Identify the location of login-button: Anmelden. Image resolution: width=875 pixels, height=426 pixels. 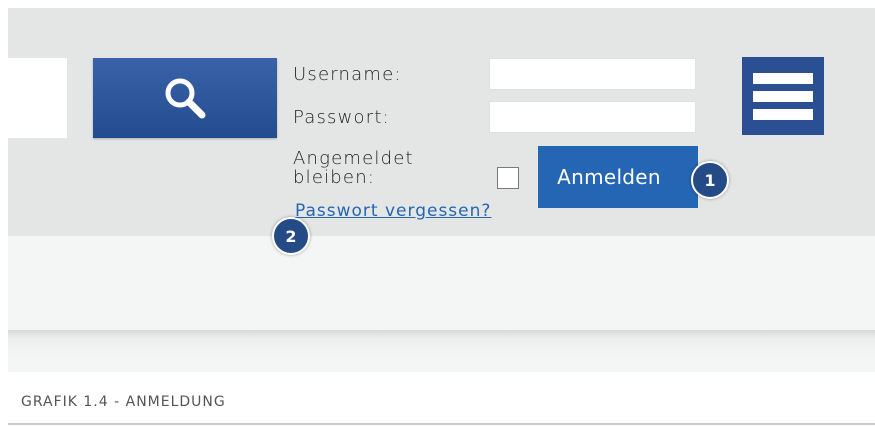
(618, 177).